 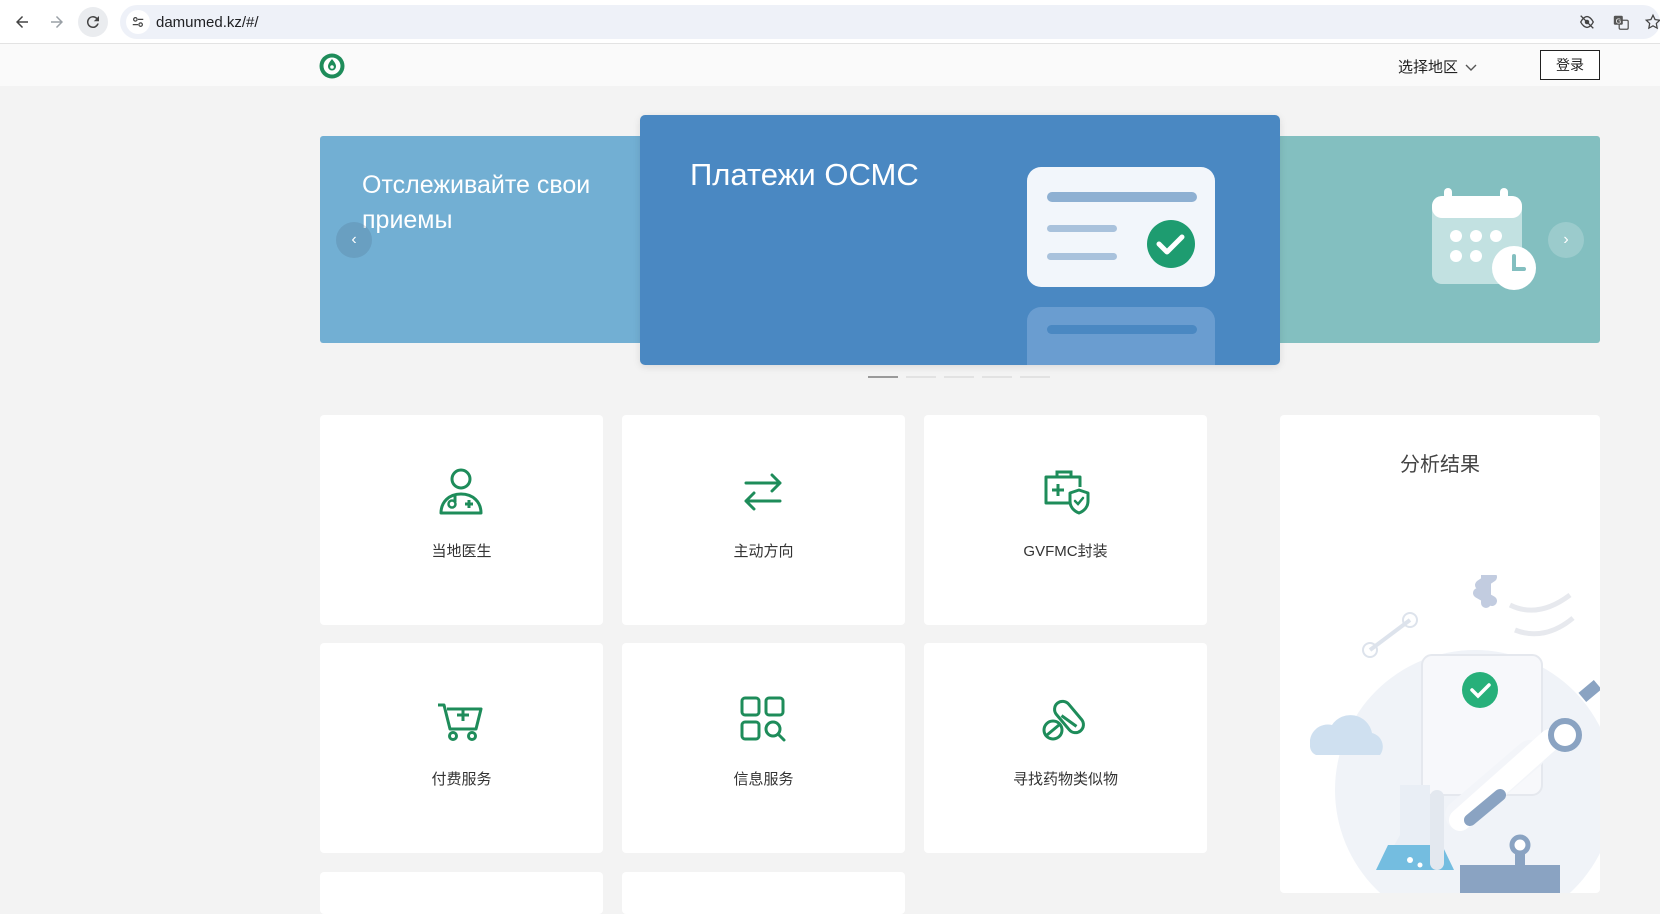 What do you see at coordinates (461, 551) in the screenshot?
I see `card-label: 当地医生` at bounding box center [461, 551].